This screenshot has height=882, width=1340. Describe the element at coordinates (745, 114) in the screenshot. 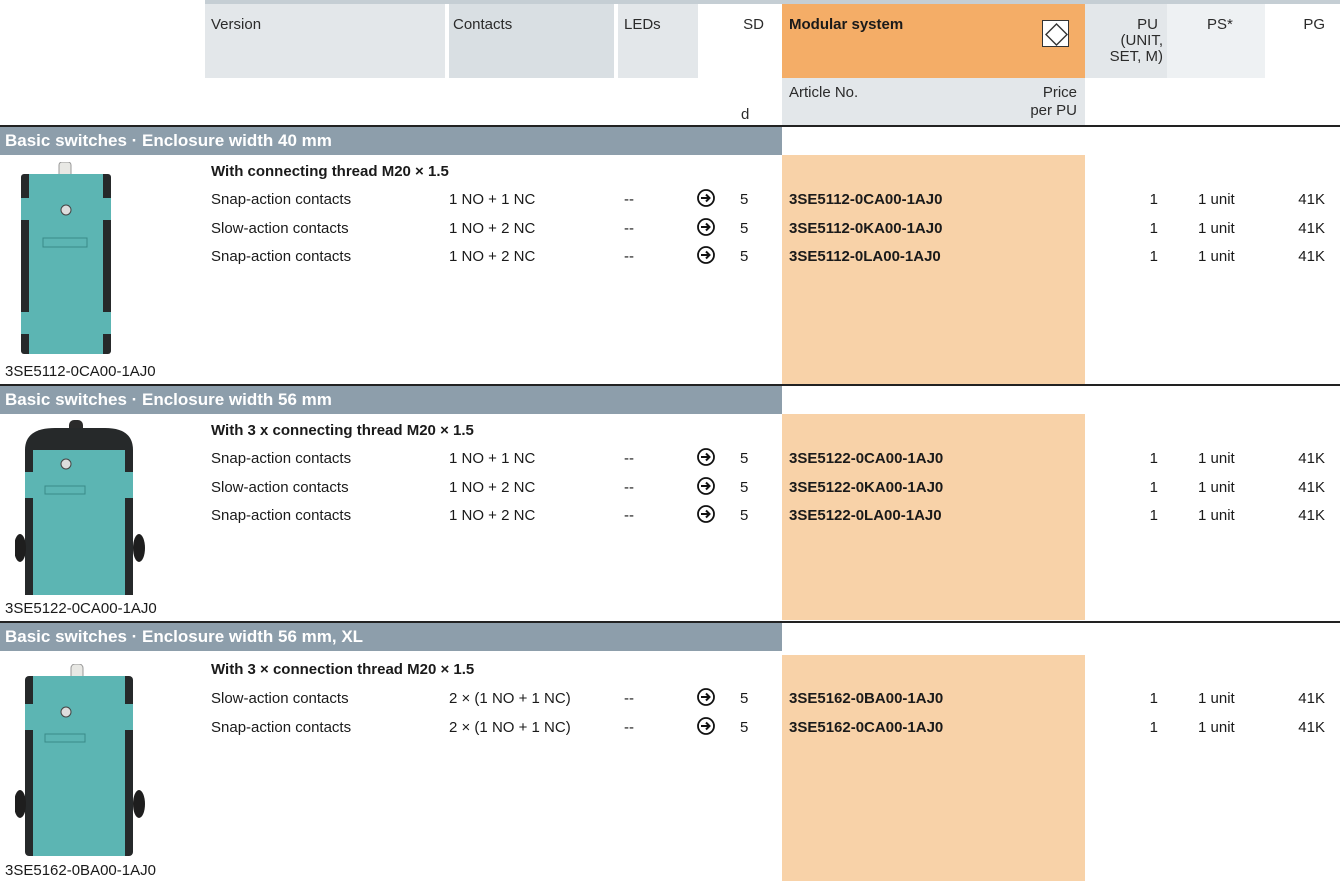

I see `col-sd-unit: d` at that location.